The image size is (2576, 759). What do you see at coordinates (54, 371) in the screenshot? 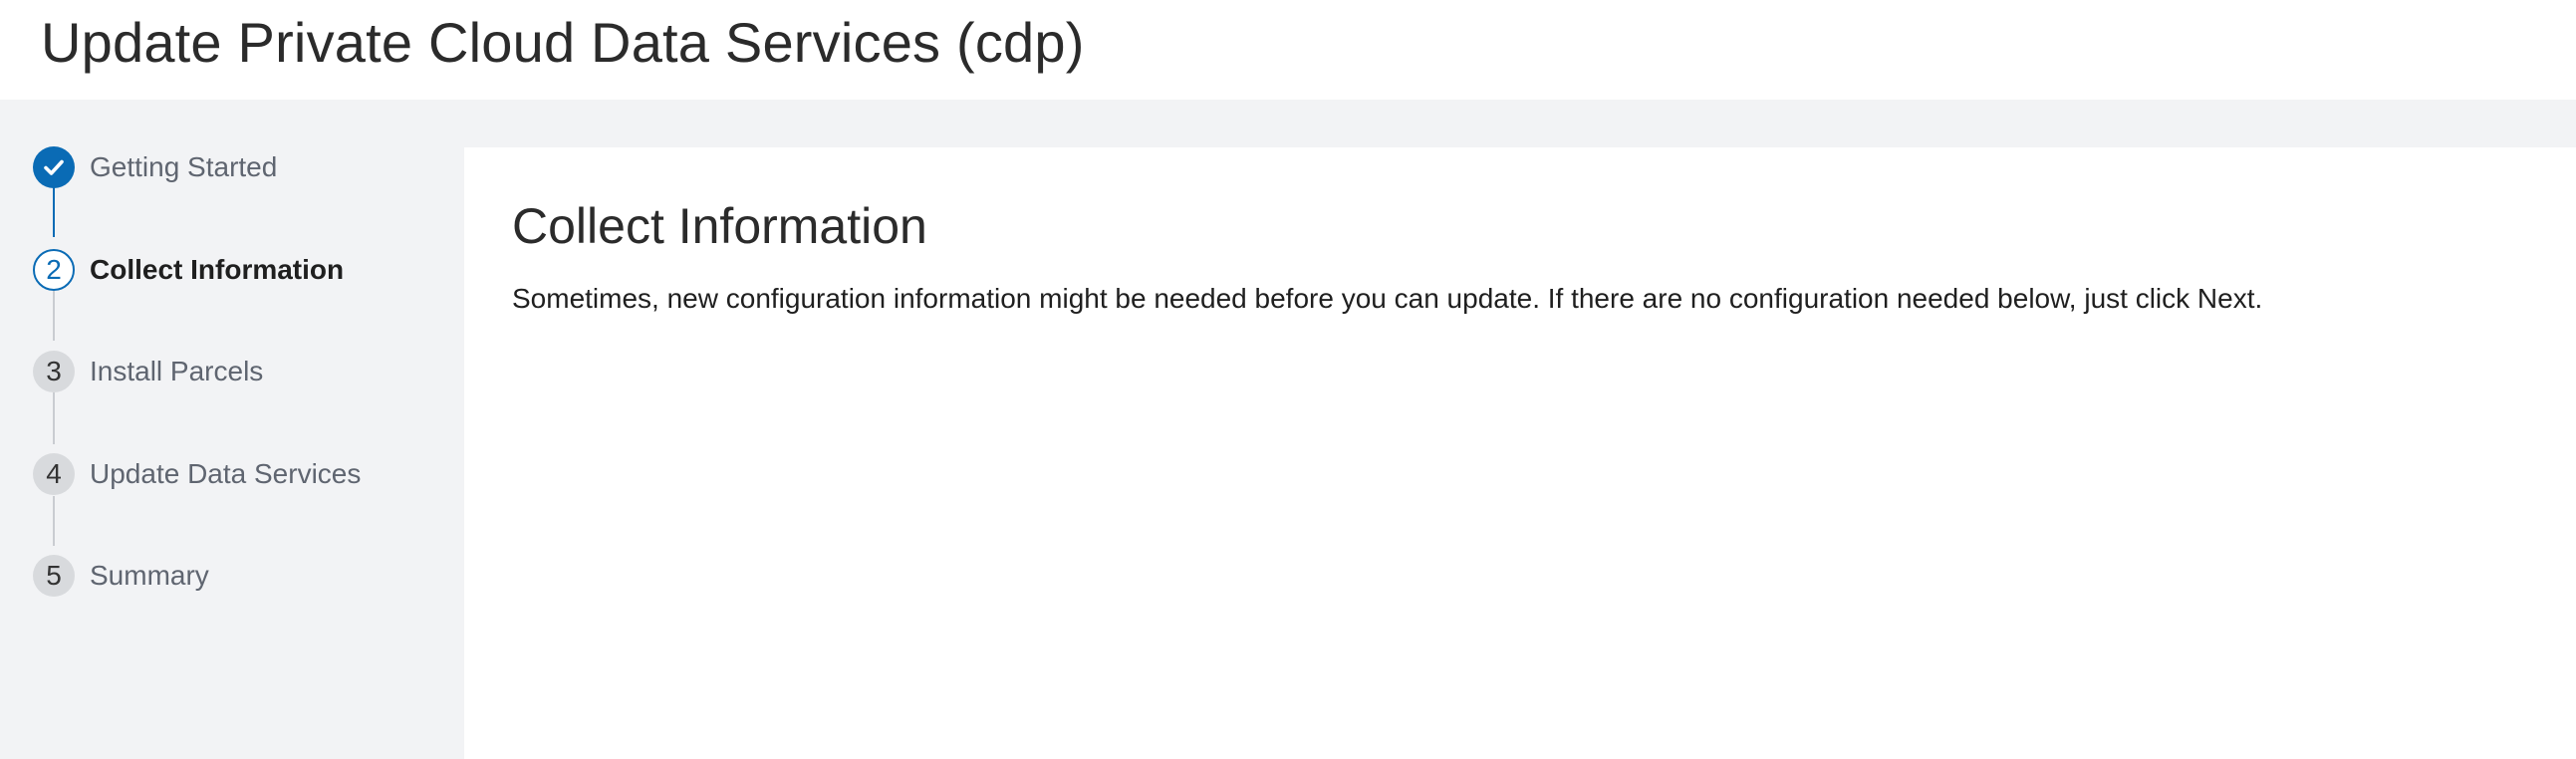
I see `step-number-badge: 3` at bounding box center [54, 371].